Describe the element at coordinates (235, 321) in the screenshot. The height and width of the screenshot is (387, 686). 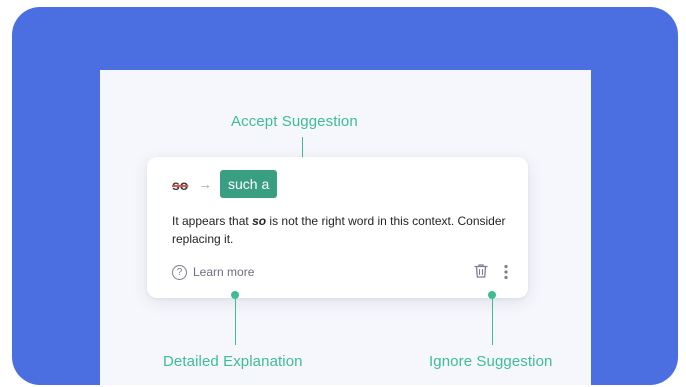
I see `explanation-callout-line` at that location.